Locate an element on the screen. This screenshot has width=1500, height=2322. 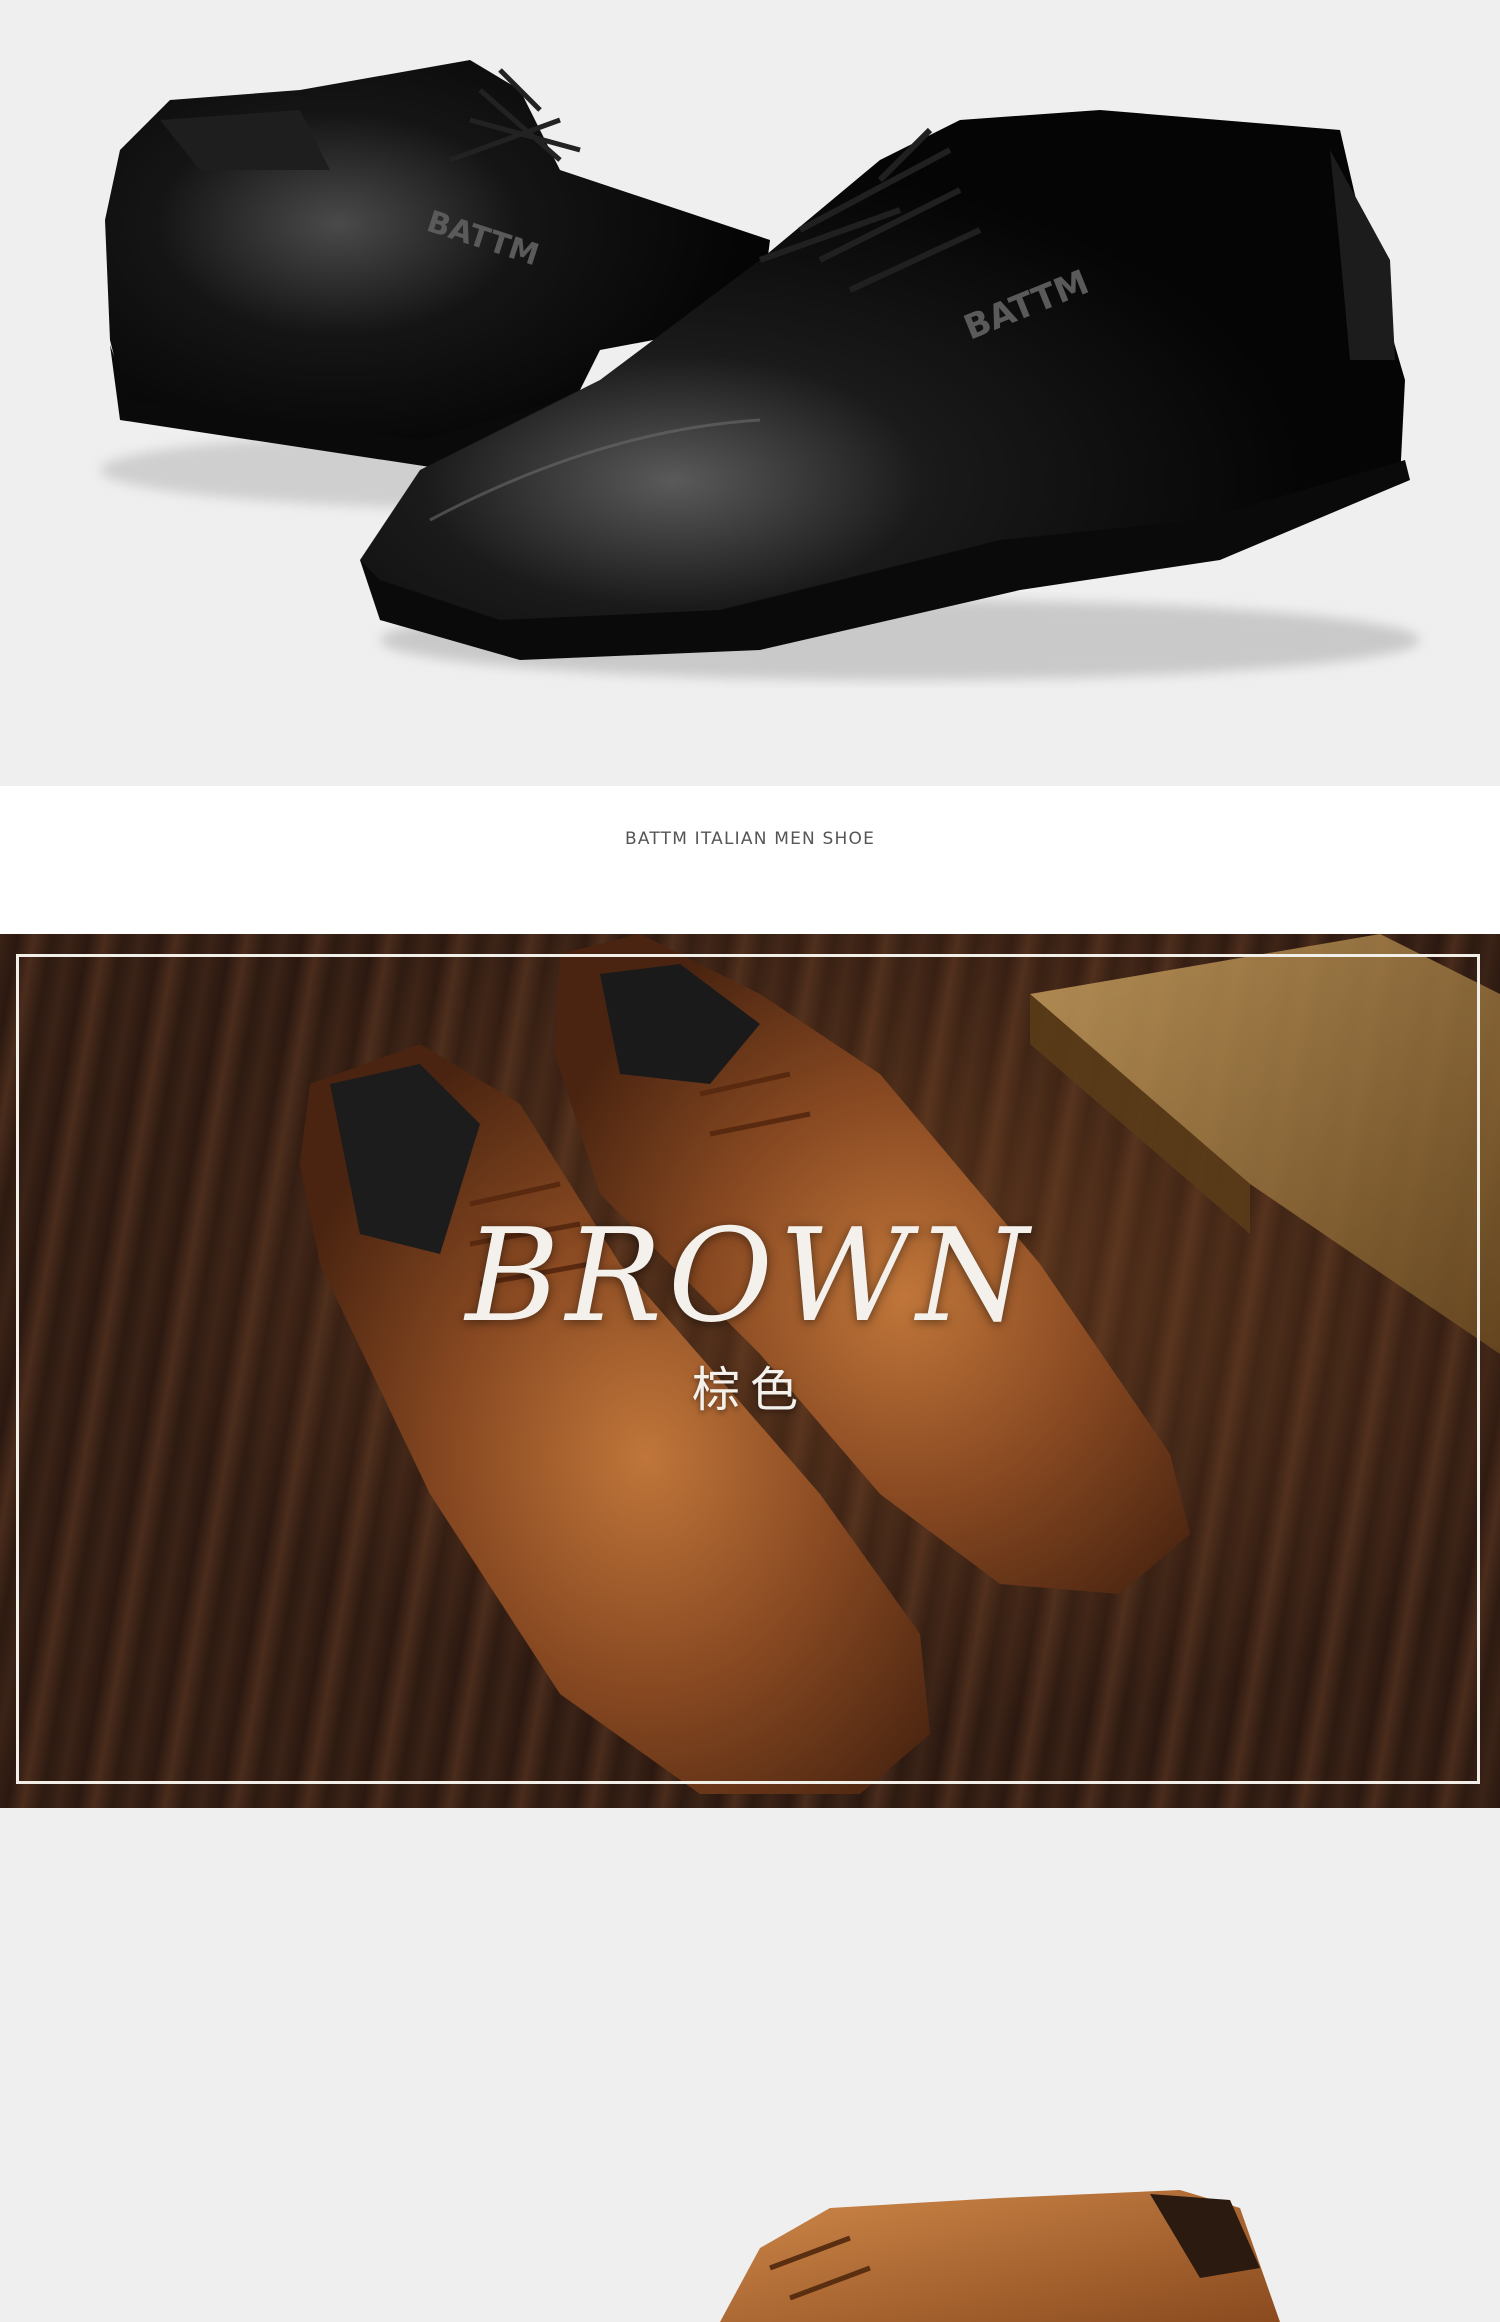
brand-caption: BATTM ITALIAN MEN SHOE is located at coordinates (750, 839).